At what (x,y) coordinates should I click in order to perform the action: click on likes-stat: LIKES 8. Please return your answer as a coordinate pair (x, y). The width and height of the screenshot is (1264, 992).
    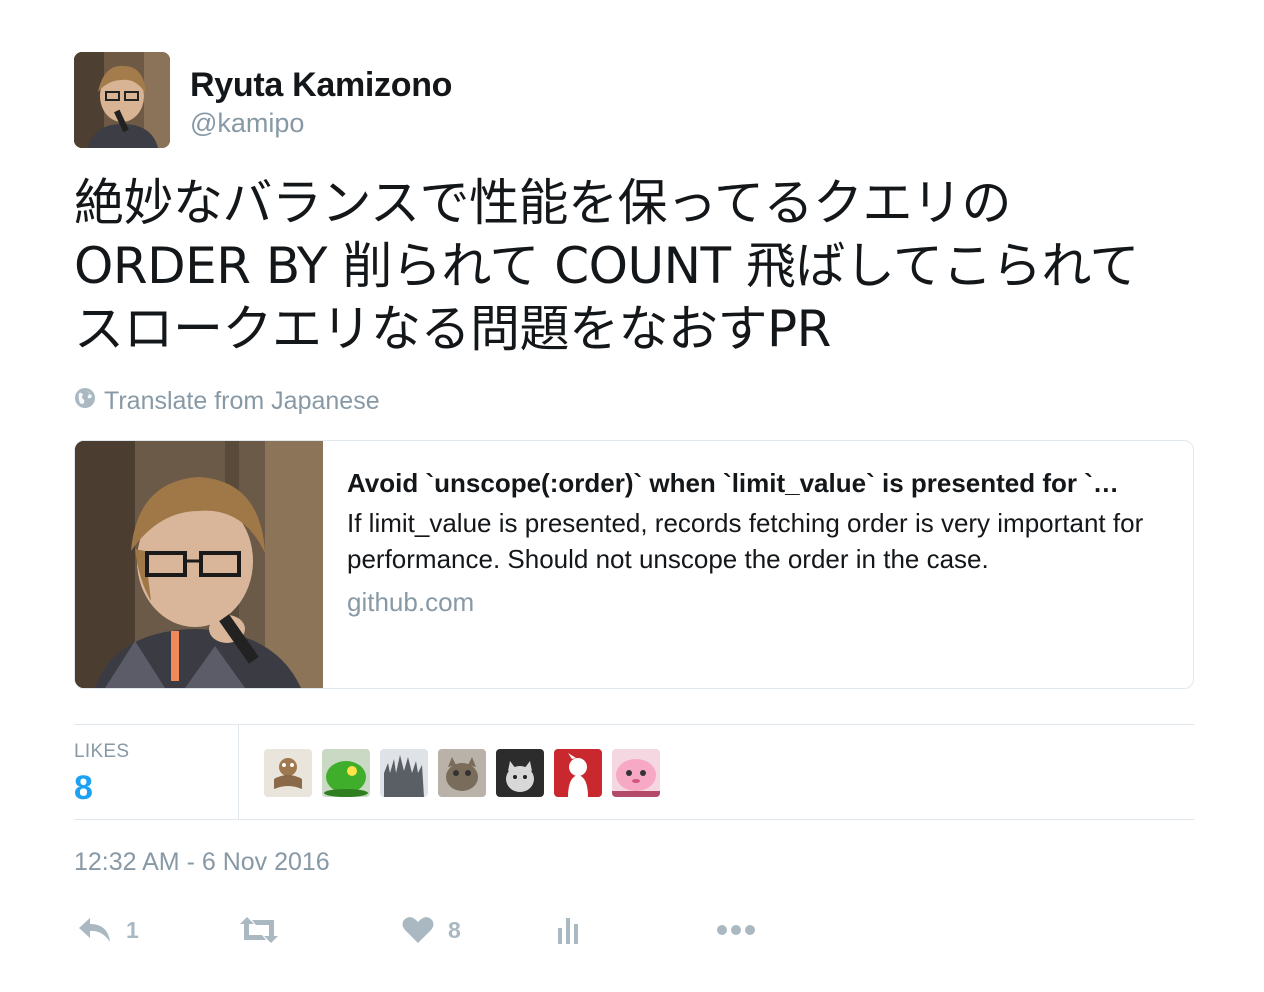
    Looking at the image, I should click on (156, 772).